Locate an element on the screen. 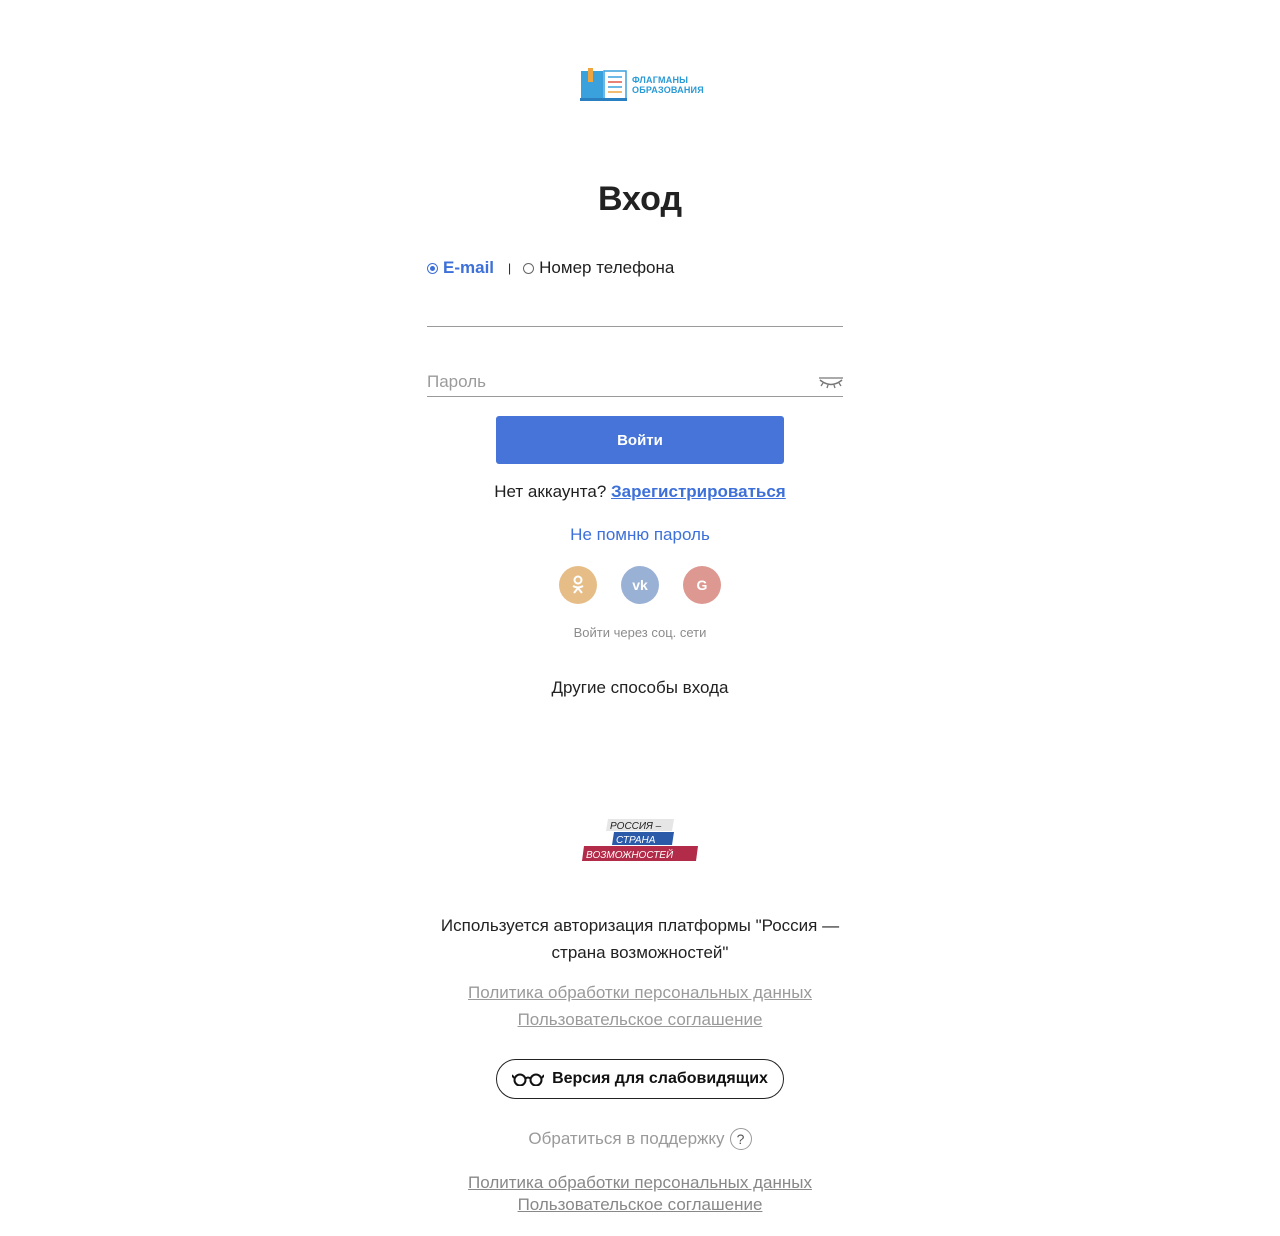 This screenshot has width=1280, height=1236. vk-icon: vk is located at coordinates (640, 585).